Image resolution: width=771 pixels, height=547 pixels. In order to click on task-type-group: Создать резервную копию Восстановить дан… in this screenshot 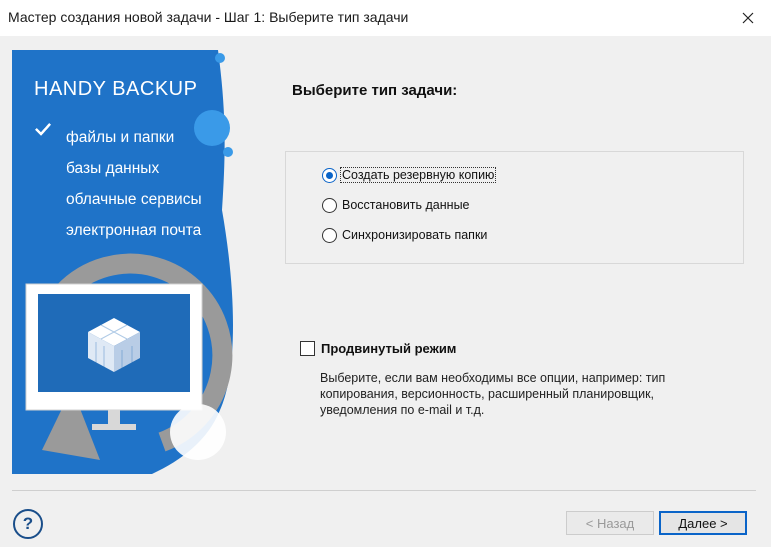, I will do `click(514, 207)`.